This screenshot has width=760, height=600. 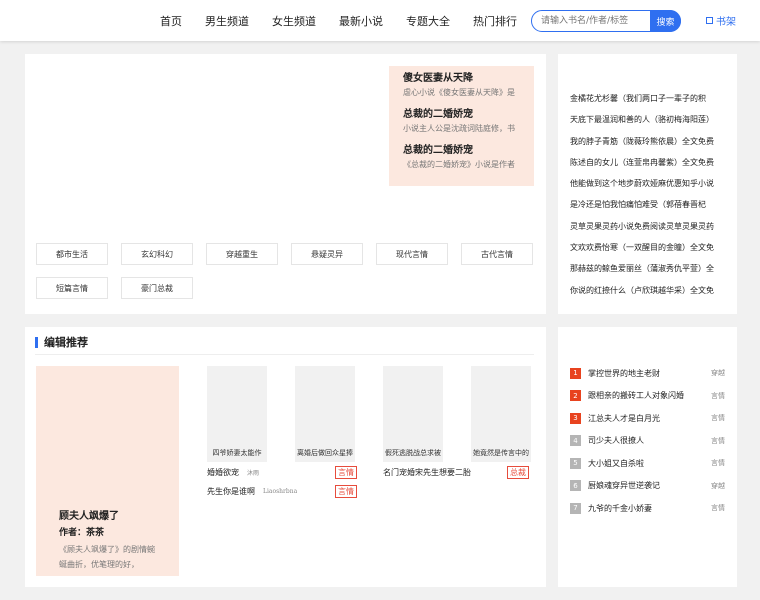 I want to click on search-box: 搜索, so click(x=606, y=21).